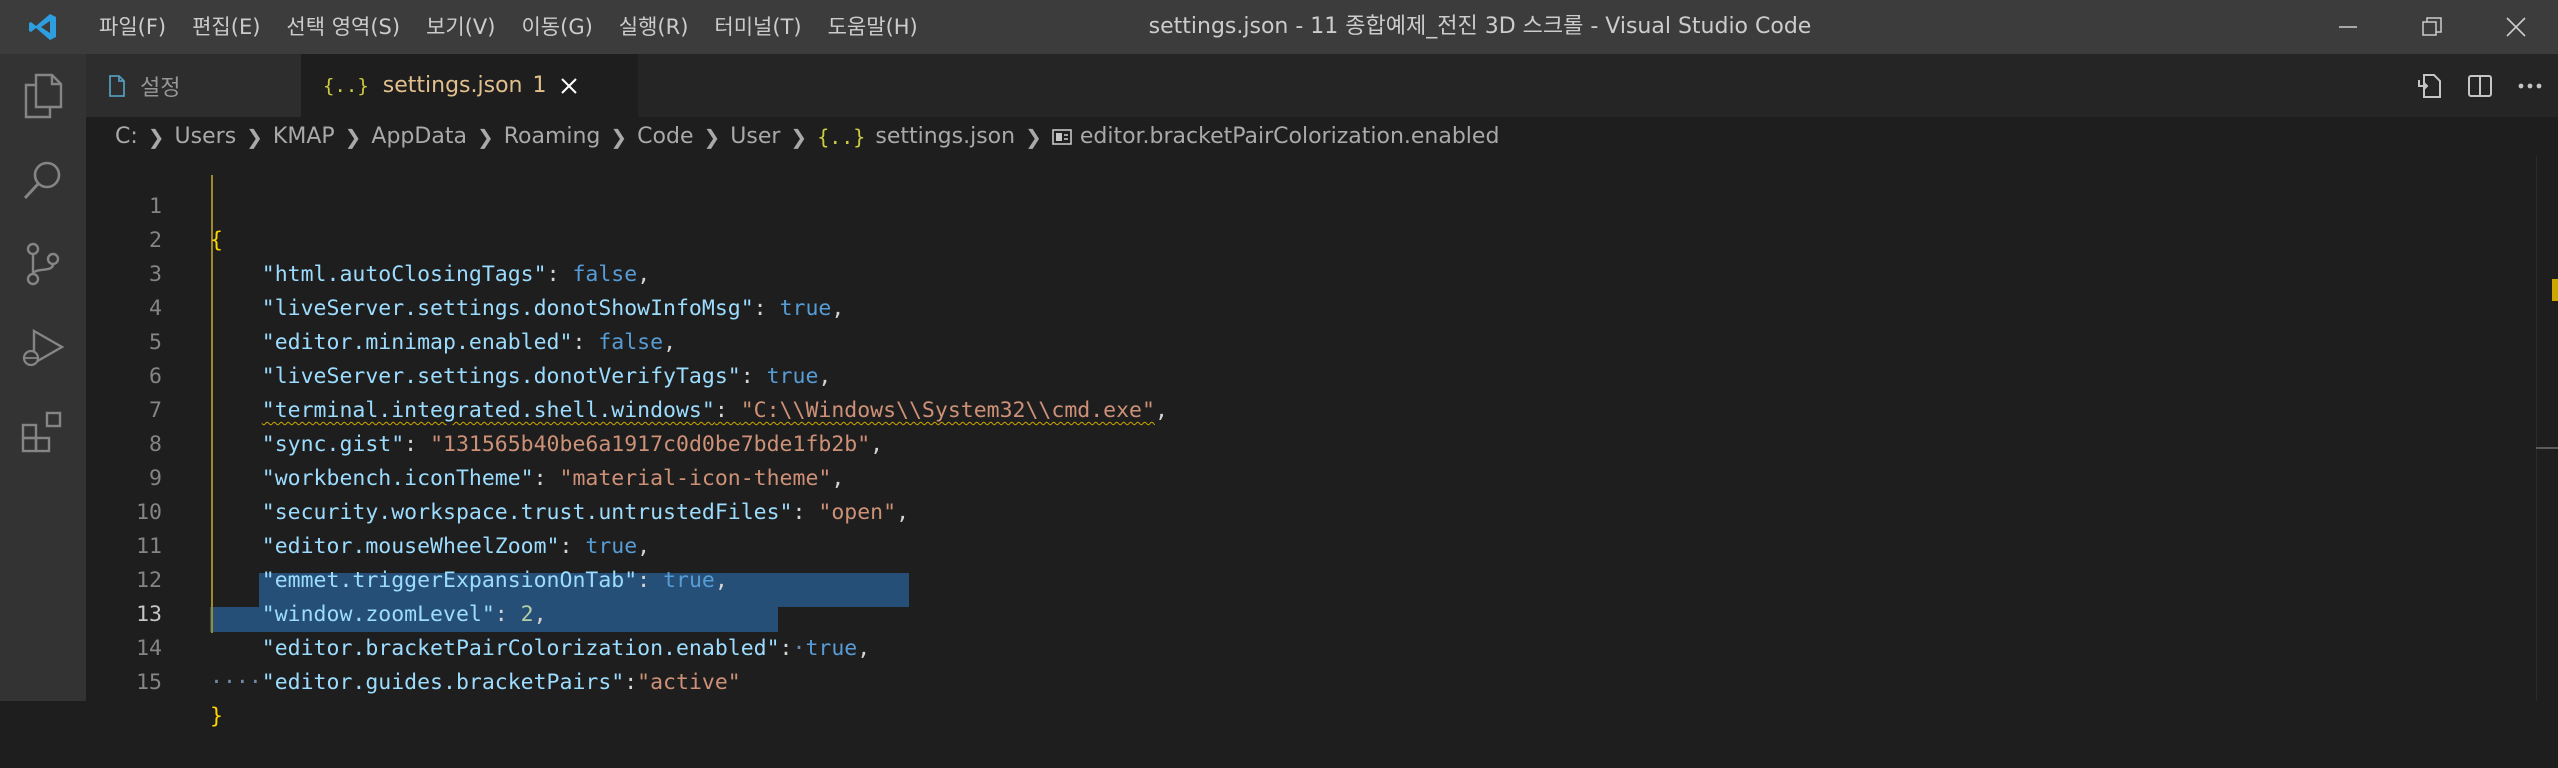 This screenshot has height=768, width=2558. I want to click on search-button, so click(43, 180).